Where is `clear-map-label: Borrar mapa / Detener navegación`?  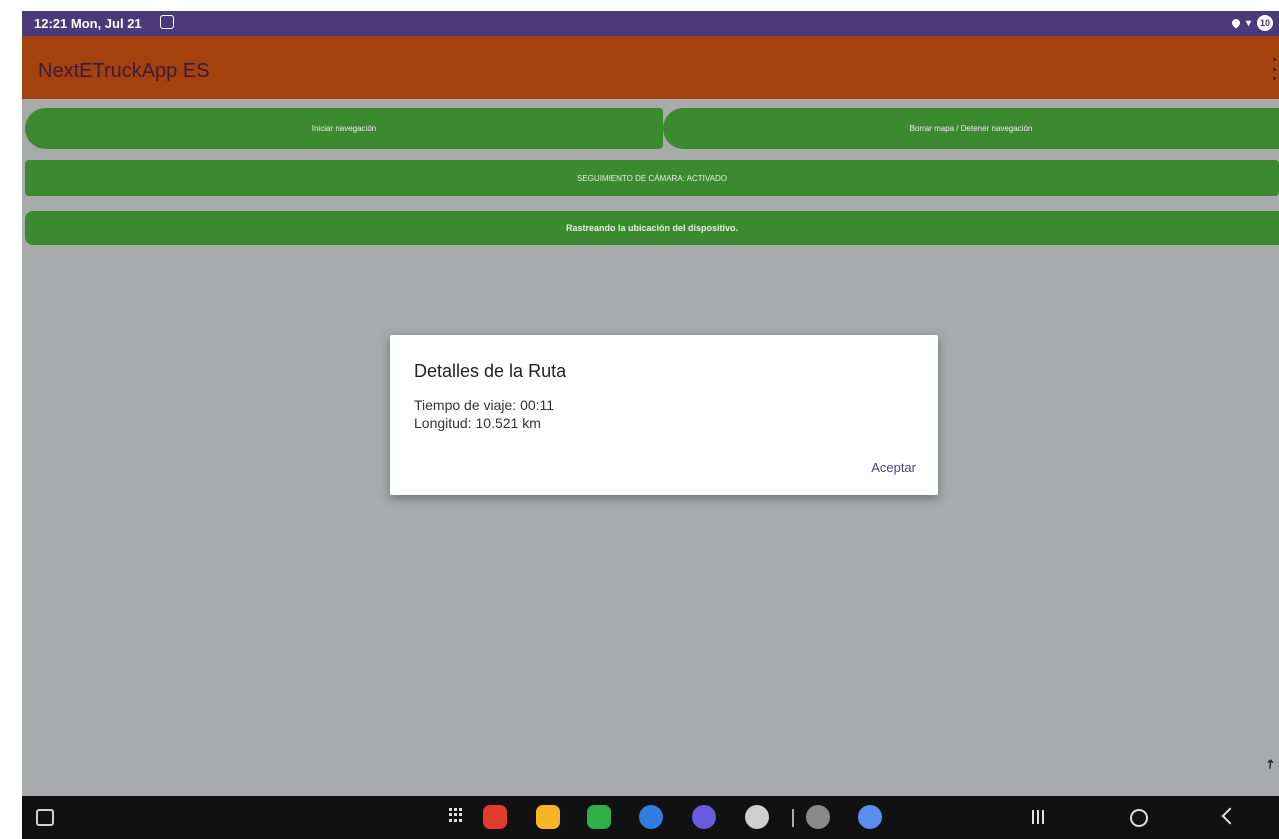 clear-map-label: Borrar mapa / Detener navegación is located at coordinates (971, 128).